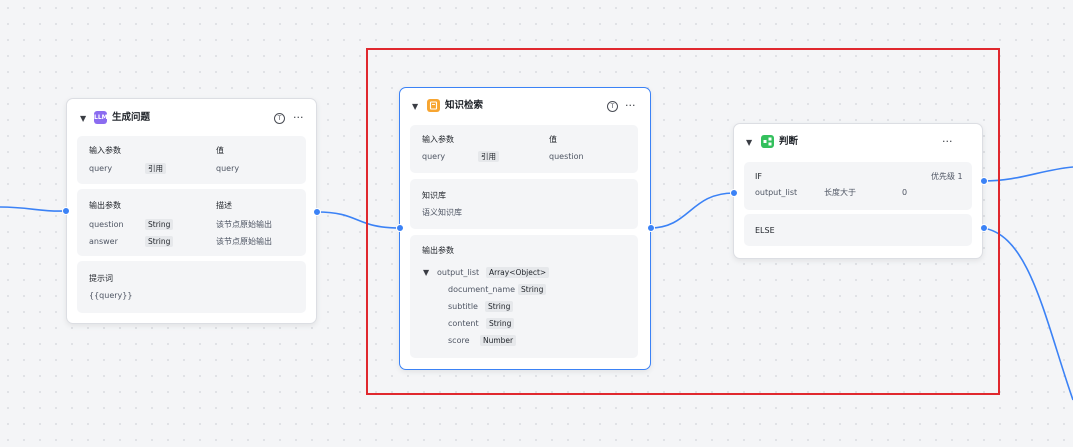  Describe the element at coordinates (765, 230) in the screenshot. I see `else-label: ELSE` at that location.